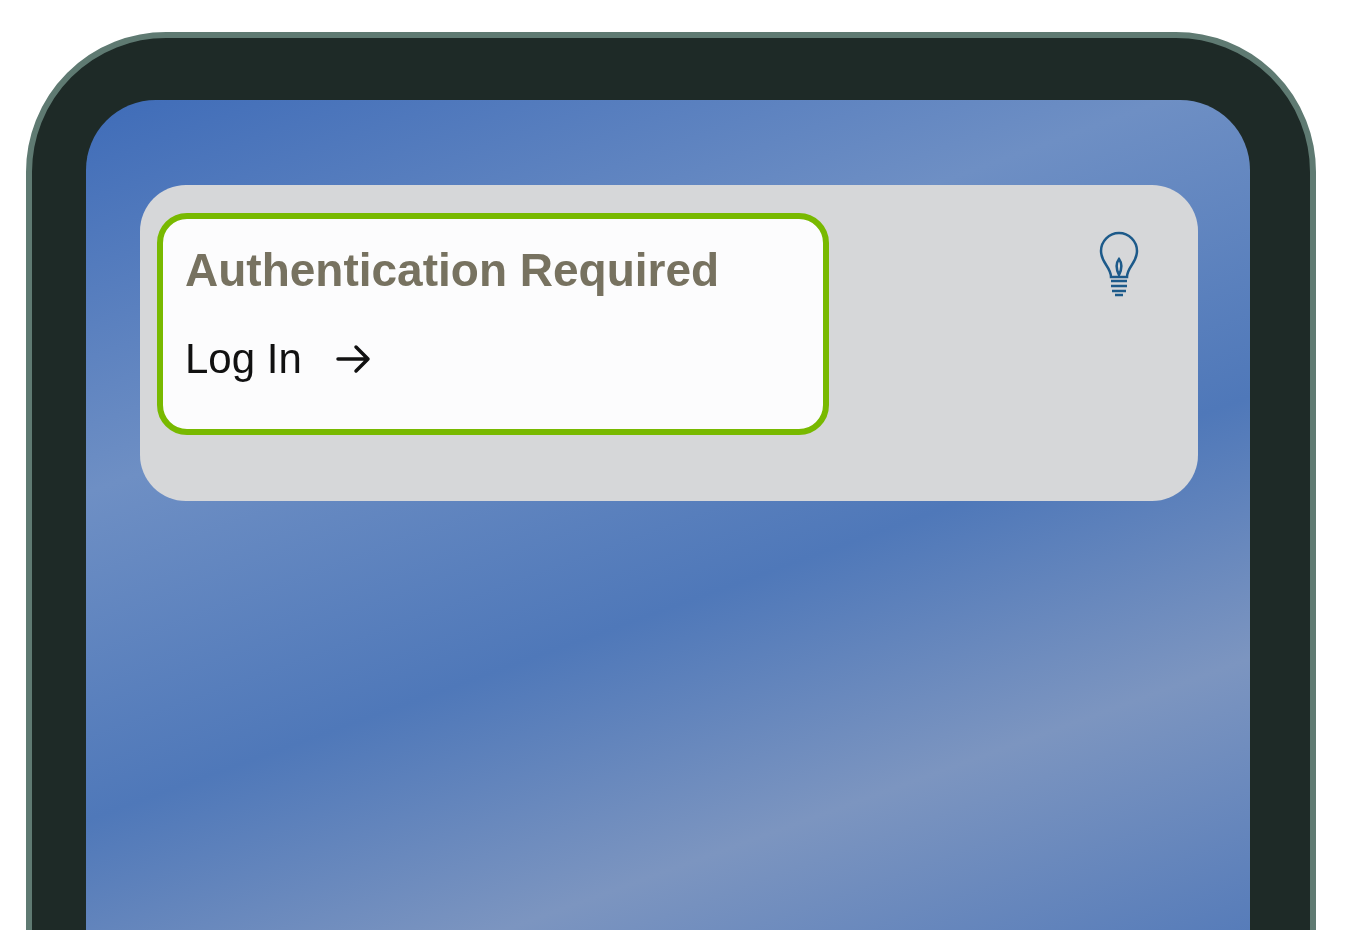 Image resolution: width=1345 pixels, height=930 pixels. I want to click on notice-title: Authentication Required, so click(453, 270).